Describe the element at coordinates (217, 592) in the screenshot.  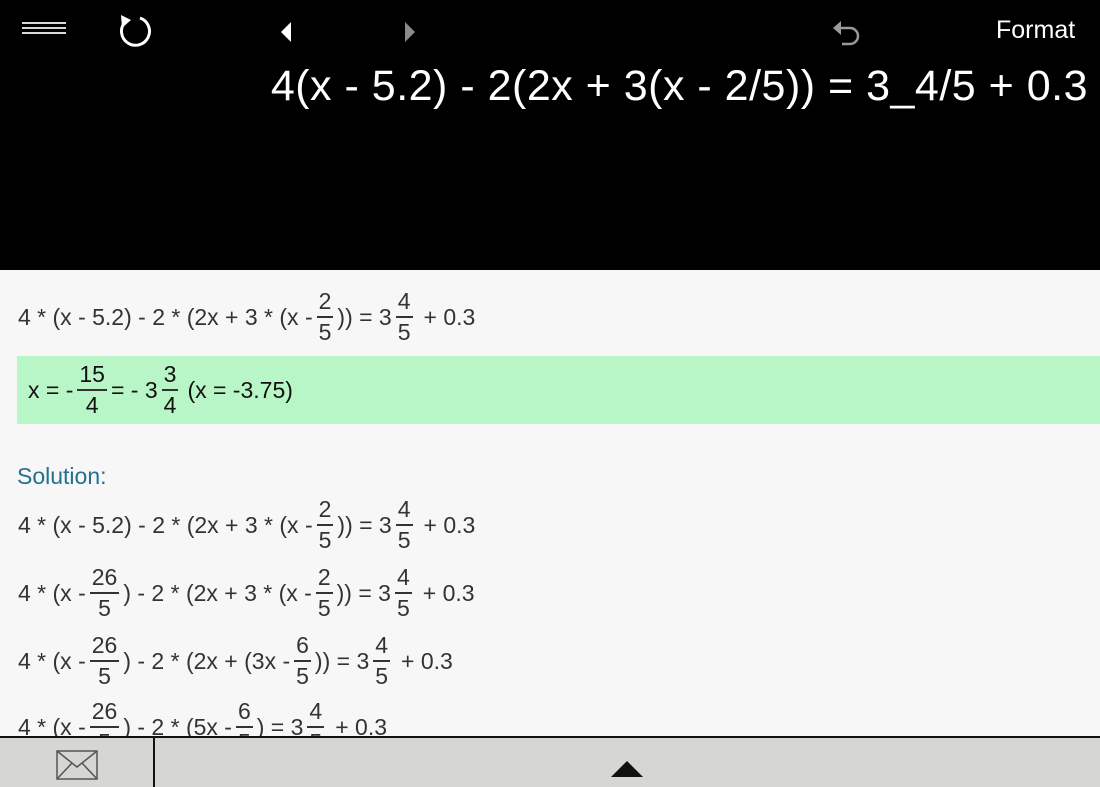
I see `equation-text: ) - 2 * (2x + 3 * (x -` at that location.